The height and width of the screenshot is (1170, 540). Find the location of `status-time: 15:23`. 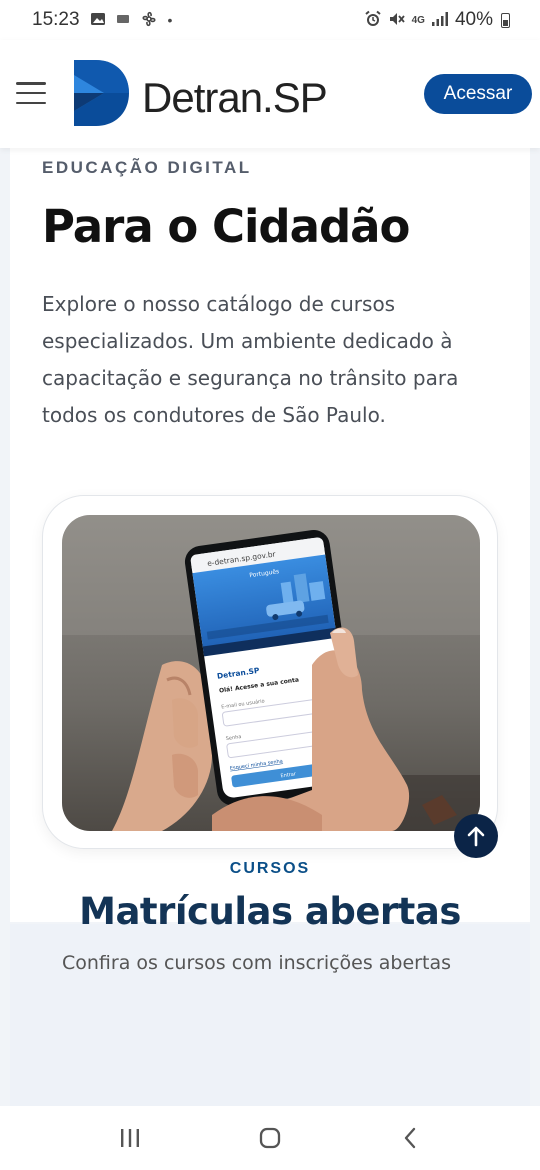

status-time: 15:23 is located at coordinates (56, 19).